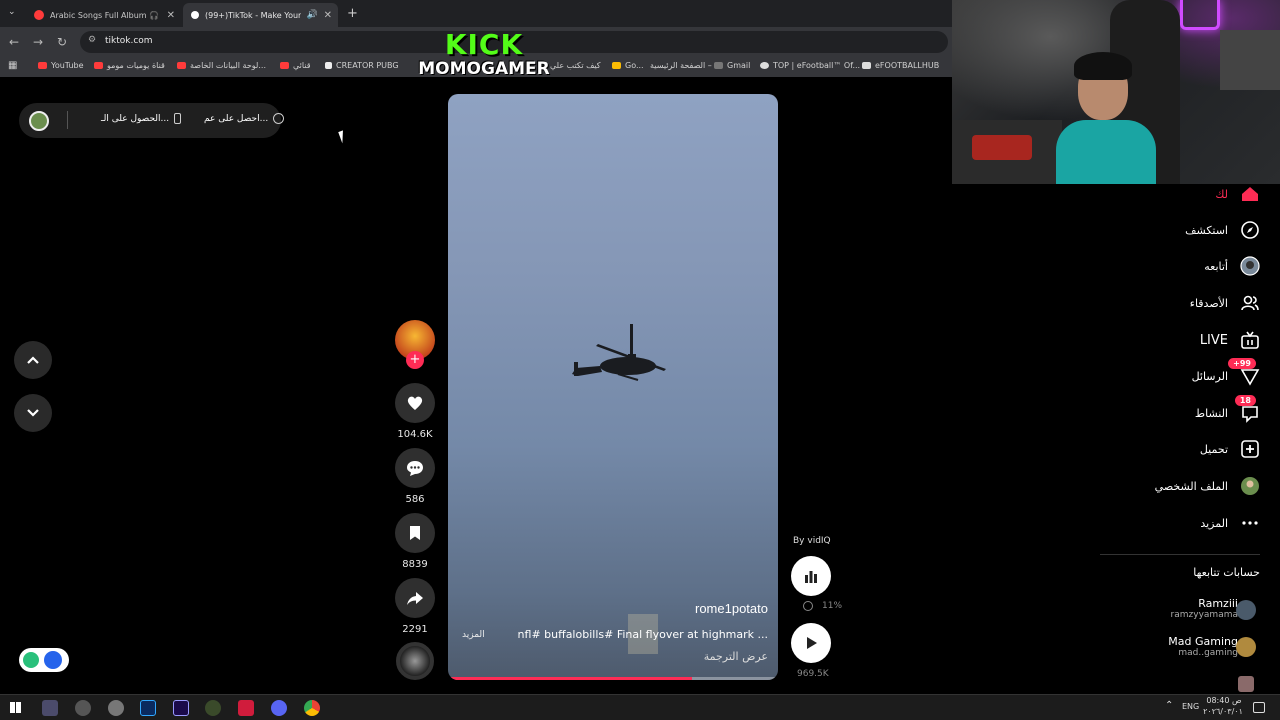  Describe the element at coordinates (811, 643) in the screenshot. I see `play-button` at that location.